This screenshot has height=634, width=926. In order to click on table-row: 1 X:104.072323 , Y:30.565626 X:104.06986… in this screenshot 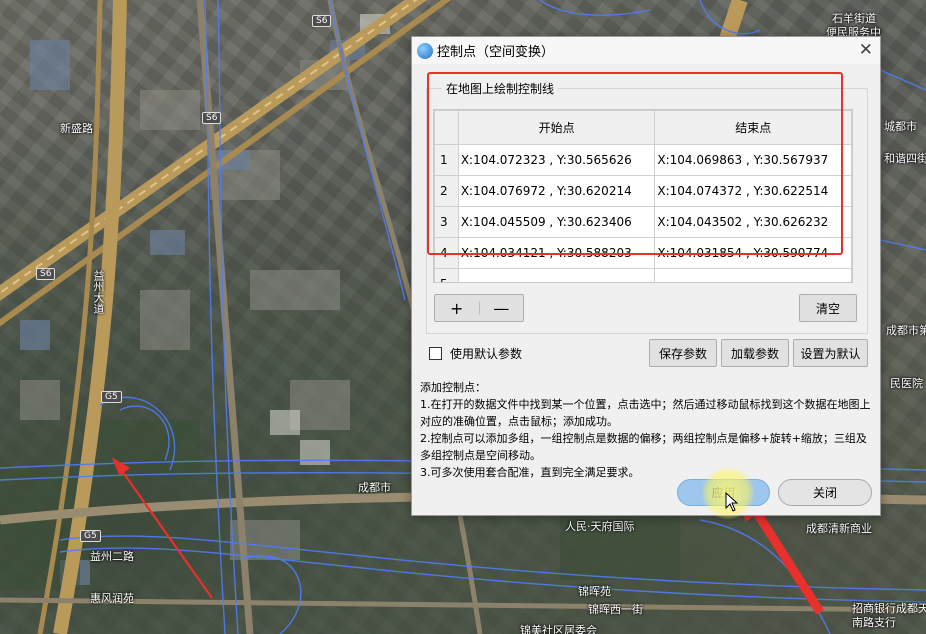, I will do `click(643, 160)`.